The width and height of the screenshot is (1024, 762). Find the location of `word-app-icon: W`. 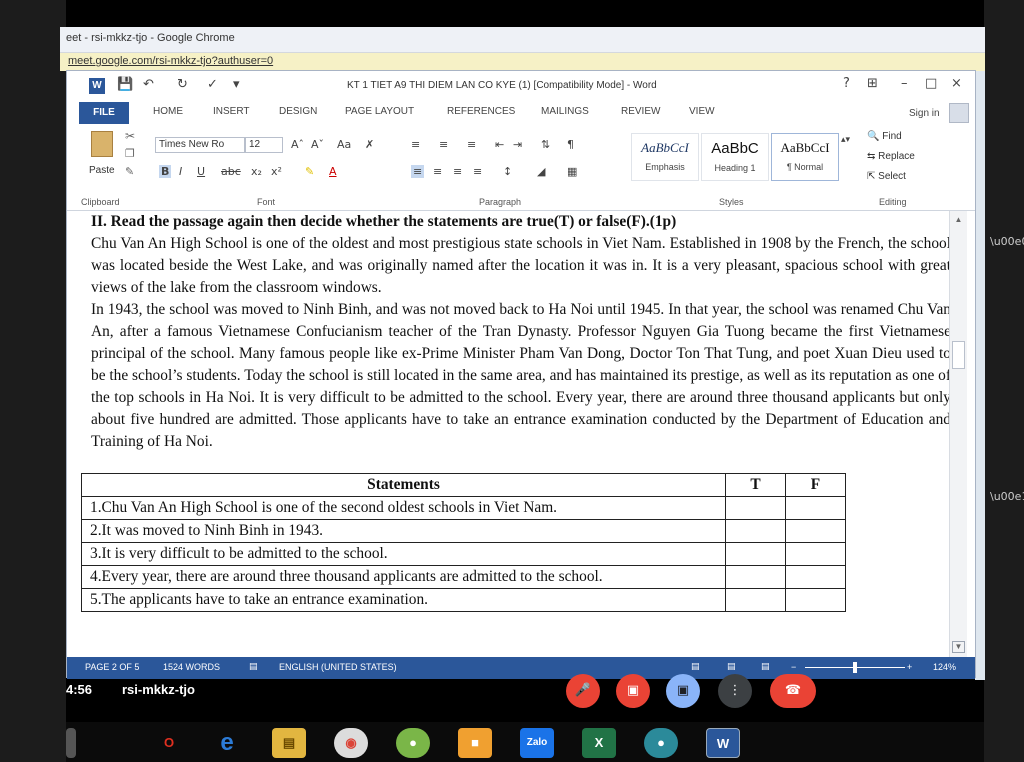

word-app-icon: W is located at coordinates (97, 86).